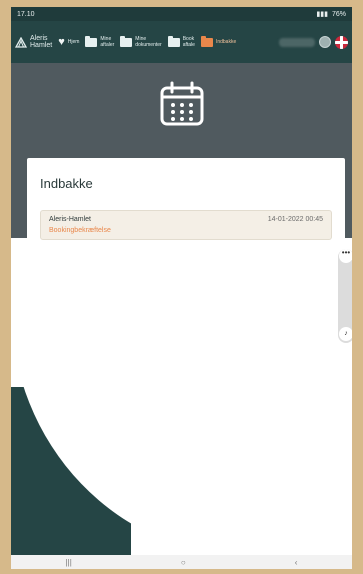 The image size is (363, 574). I want to click on user-area, so click(313, 42).